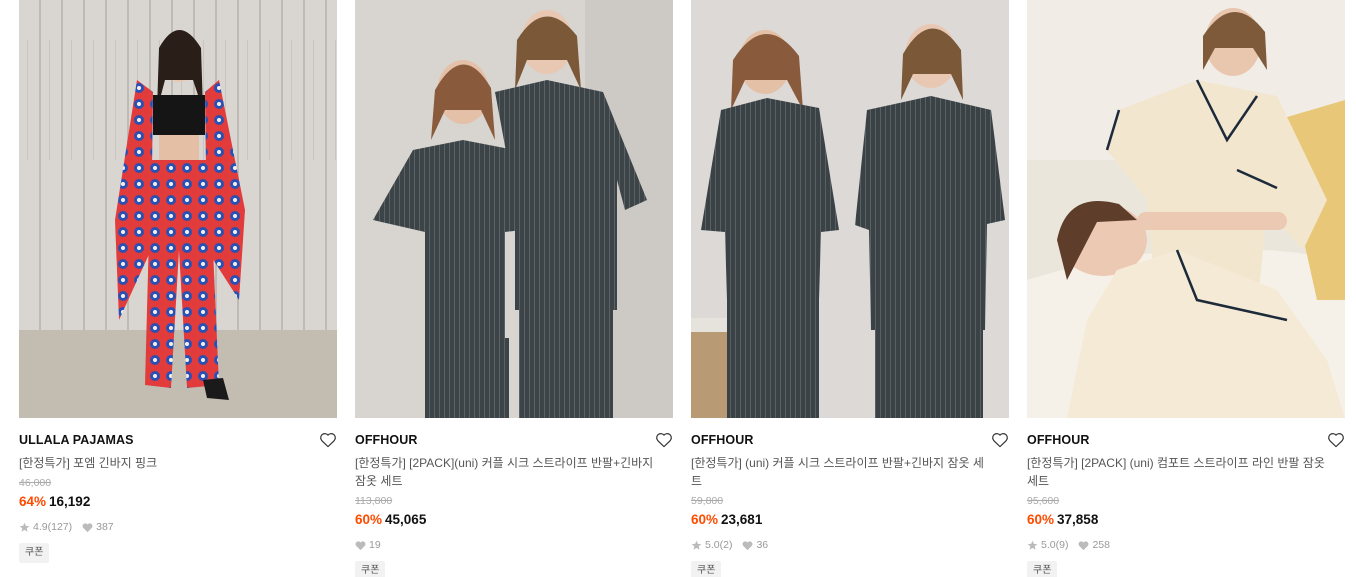 This screenshot has width=1356, height=577. I want to click on product-title: [한정특가] (uni) 커플 시크 스트라이프 반팔+긴바지 잠옷 세트, so click(841, 472).